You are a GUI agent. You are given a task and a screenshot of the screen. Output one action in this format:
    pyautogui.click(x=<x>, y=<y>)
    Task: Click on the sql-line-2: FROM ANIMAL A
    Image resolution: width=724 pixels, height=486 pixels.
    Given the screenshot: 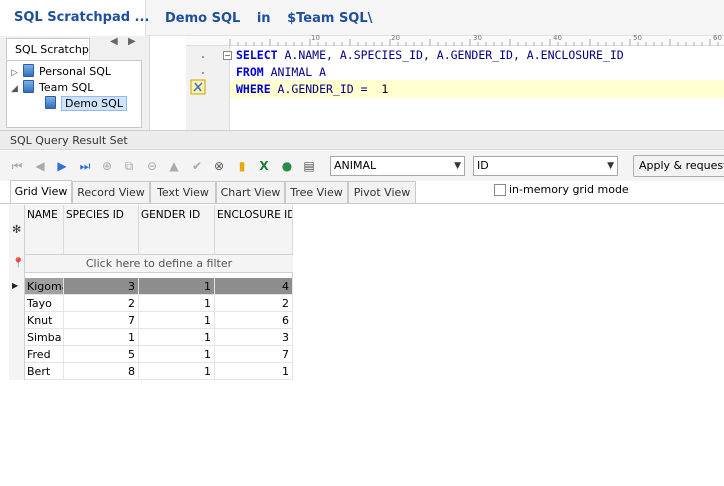 What is the action you would take?
    pyautogui.click(x=281, y=72)
    